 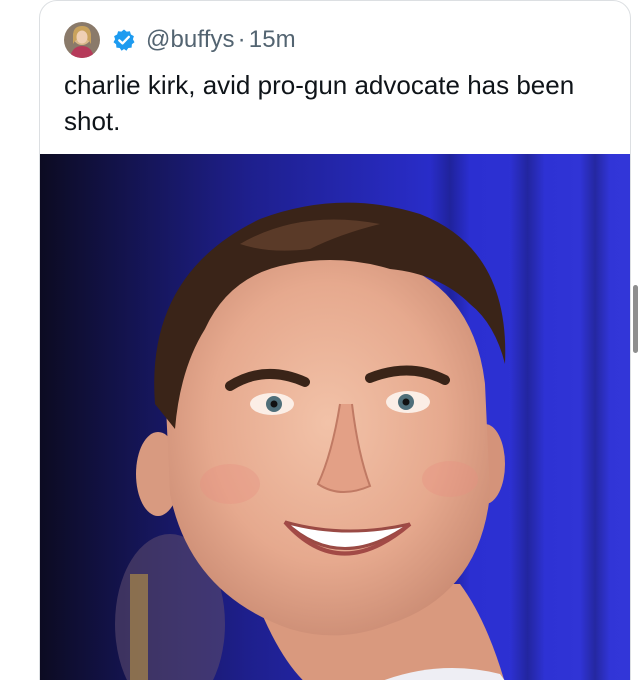 What do you see at coordinates (190, 40) in the screenshot?
I see `user-handle: @buffys` at bounding box center [190, 40].